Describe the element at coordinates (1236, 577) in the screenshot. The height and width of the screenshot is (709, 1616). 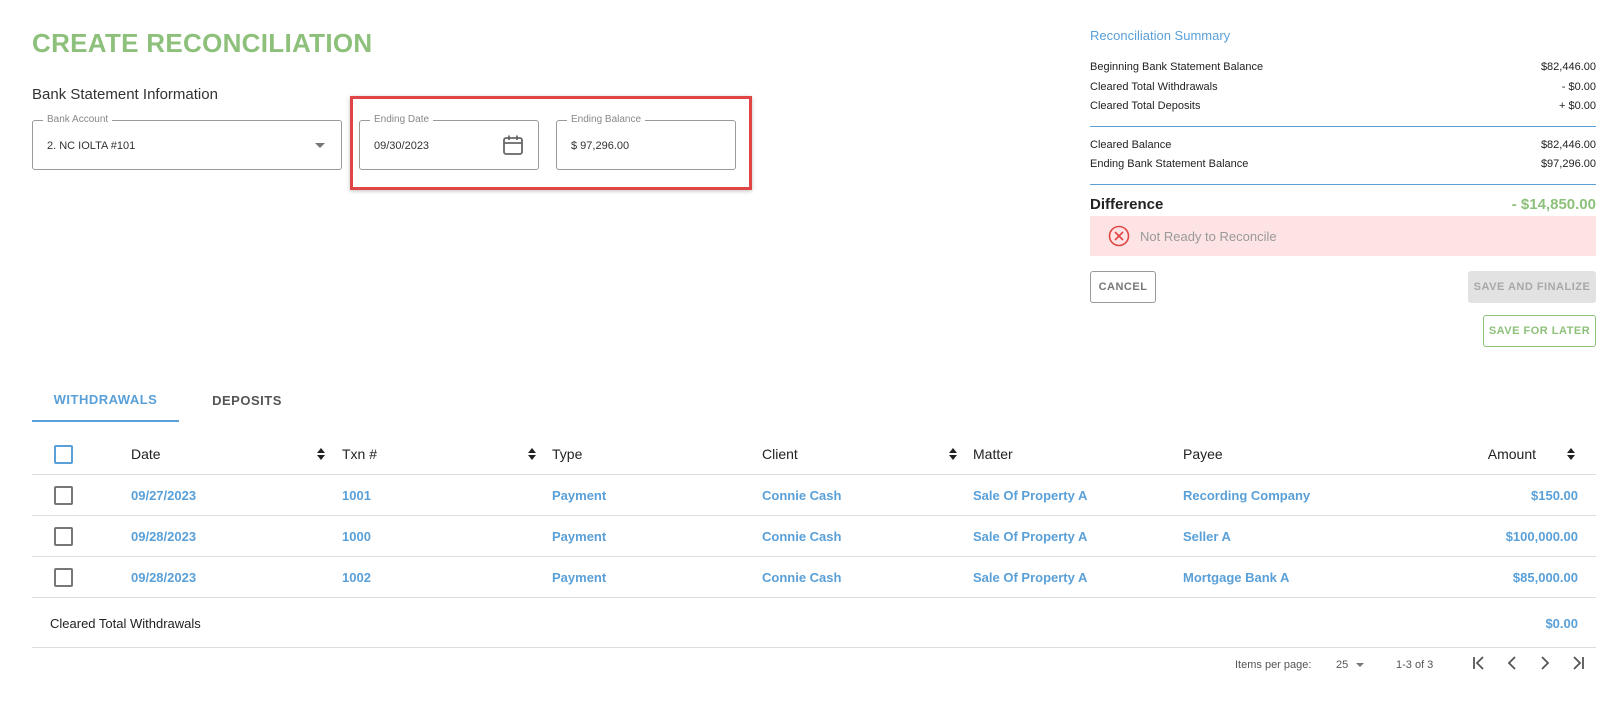
I see `cell-payee: Mortgage Bank A` at that location.